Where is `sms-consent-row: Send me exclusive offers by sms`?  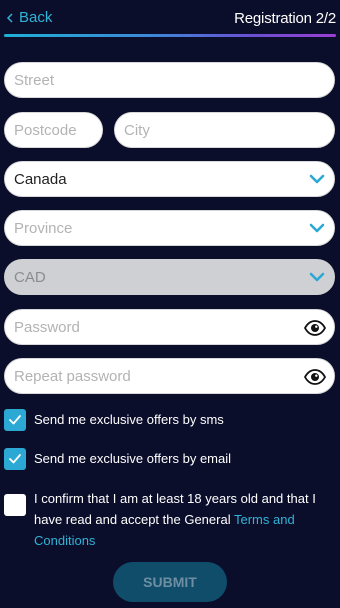
sms-consent-row: Send me exclusive offers by sms is located at coordinates (114, 420).